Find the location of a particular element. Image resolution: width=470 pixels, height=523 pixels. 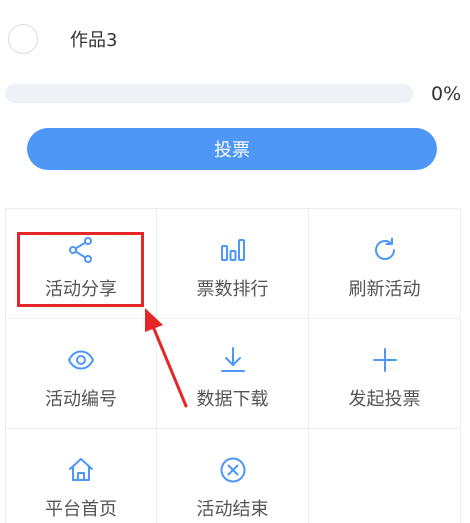

menu-item-activity-id: 活动编号 is located at coordinates (81, 374).